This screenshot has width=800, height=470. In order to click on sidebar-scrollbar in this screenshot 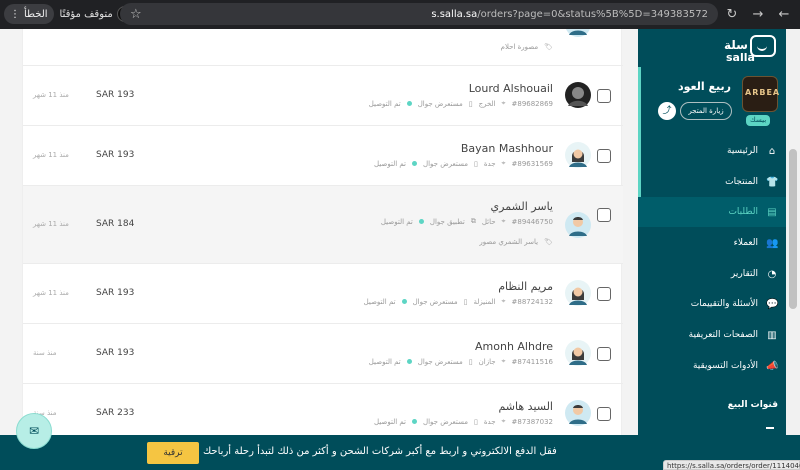, I will do `click(793, 232)`.